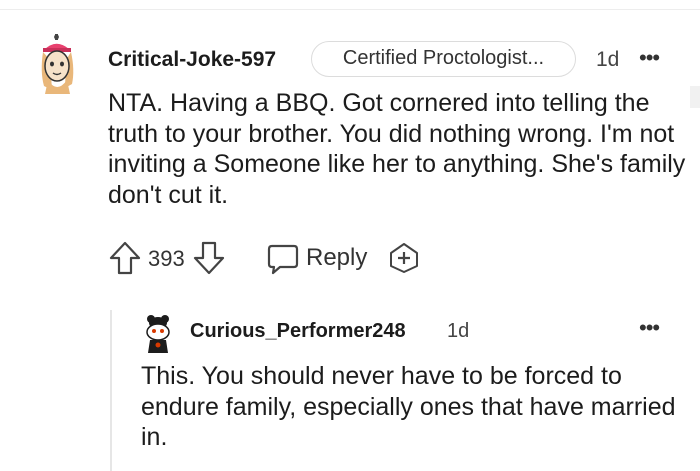 Image resolution: width=700 pixels, height=471 pixels. I want to click on reply-label: Reply, so click(337, 257).